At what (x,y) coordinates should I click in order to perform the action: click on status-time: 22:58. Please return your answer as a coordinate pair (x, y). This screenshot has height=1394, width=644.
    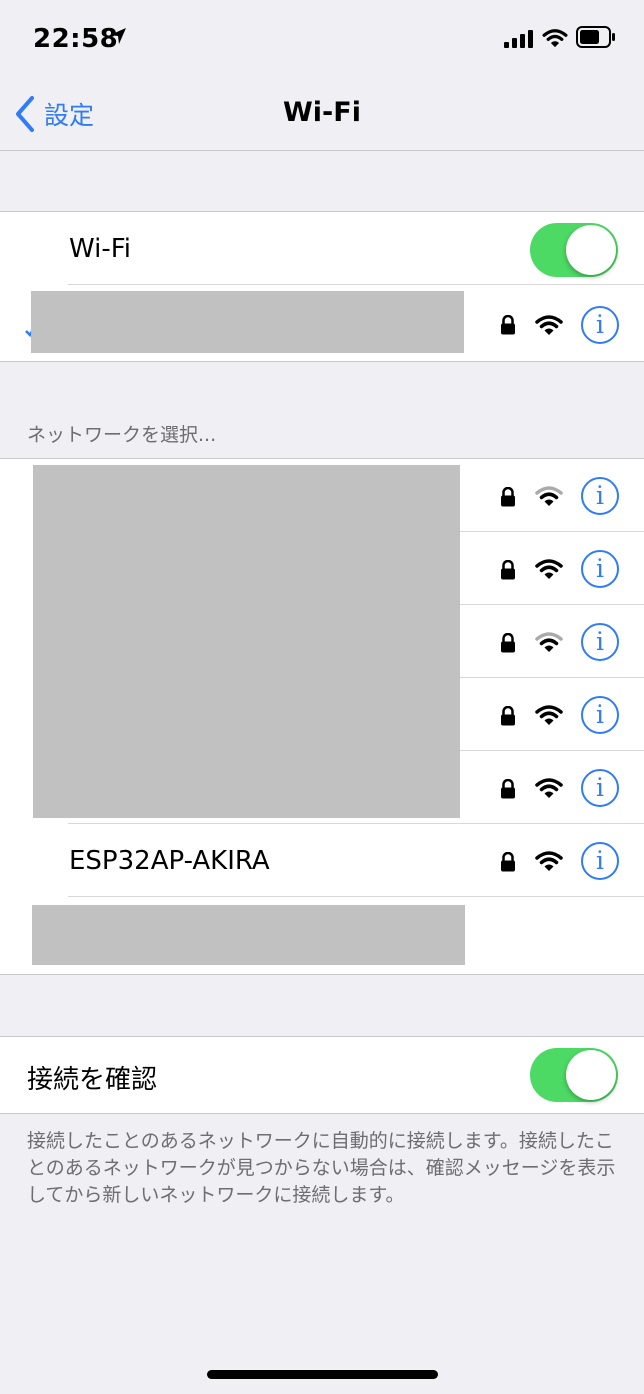
    Looking at the image, I should click on (76, 39).